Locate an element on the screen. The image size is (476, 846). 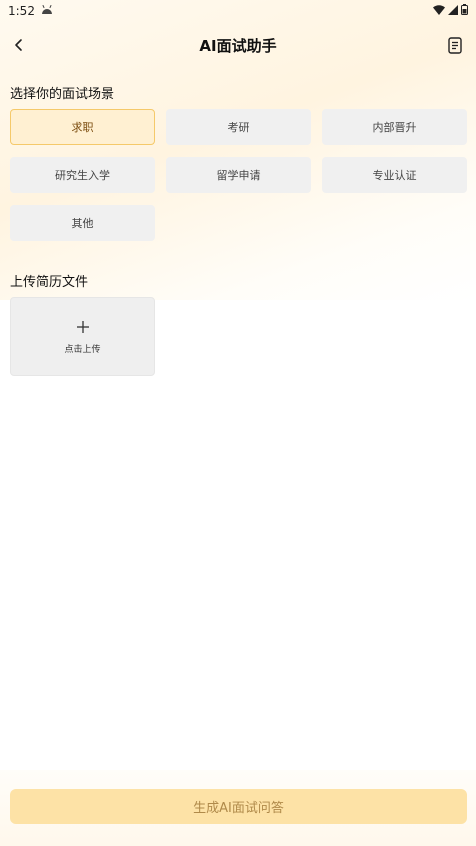
plus-icon is located at coordinates (83, 328).